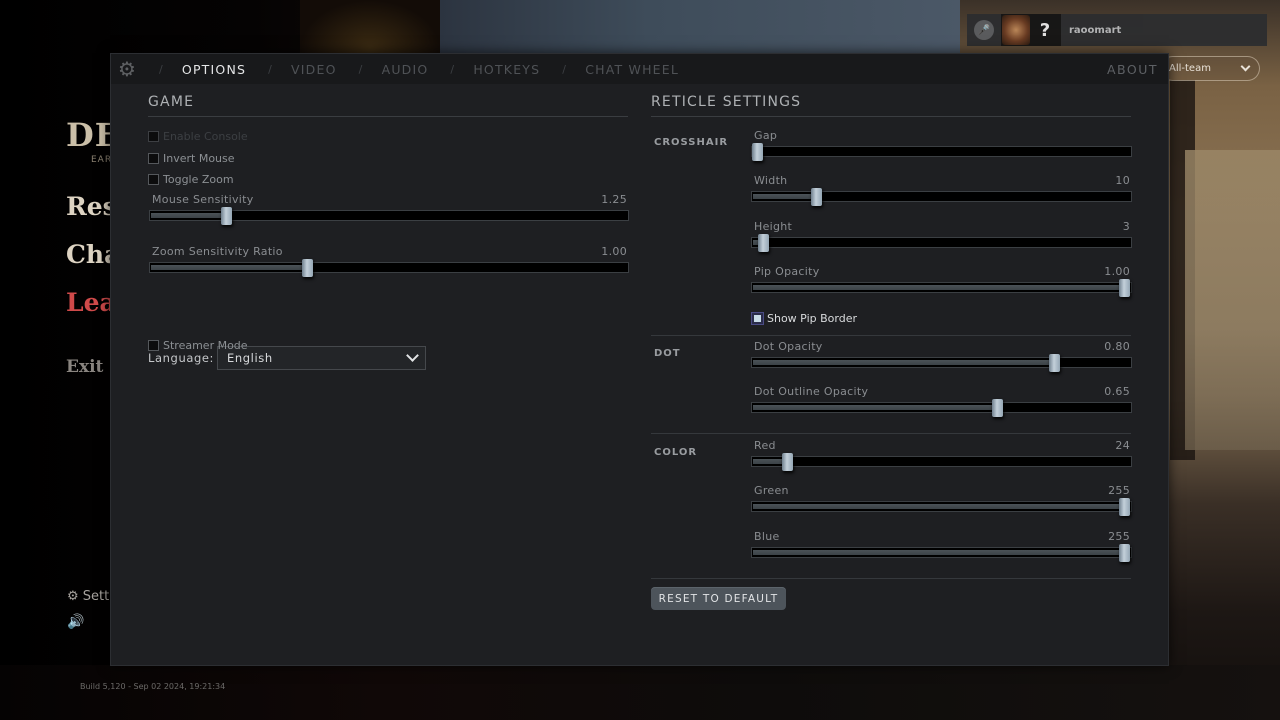 Image resolution: width=1280 pixels, height=720 pixels. What do you see at coordinates (1132, 69) in the screenshot?
I see `about-link: ABOUT` at bounding box center [1132, 69].